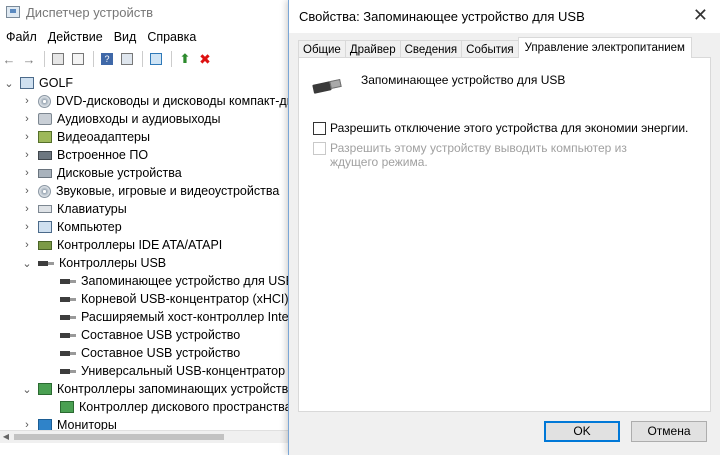  I want to click on tree-root: ⌄ GOLF, so click(38, 83).